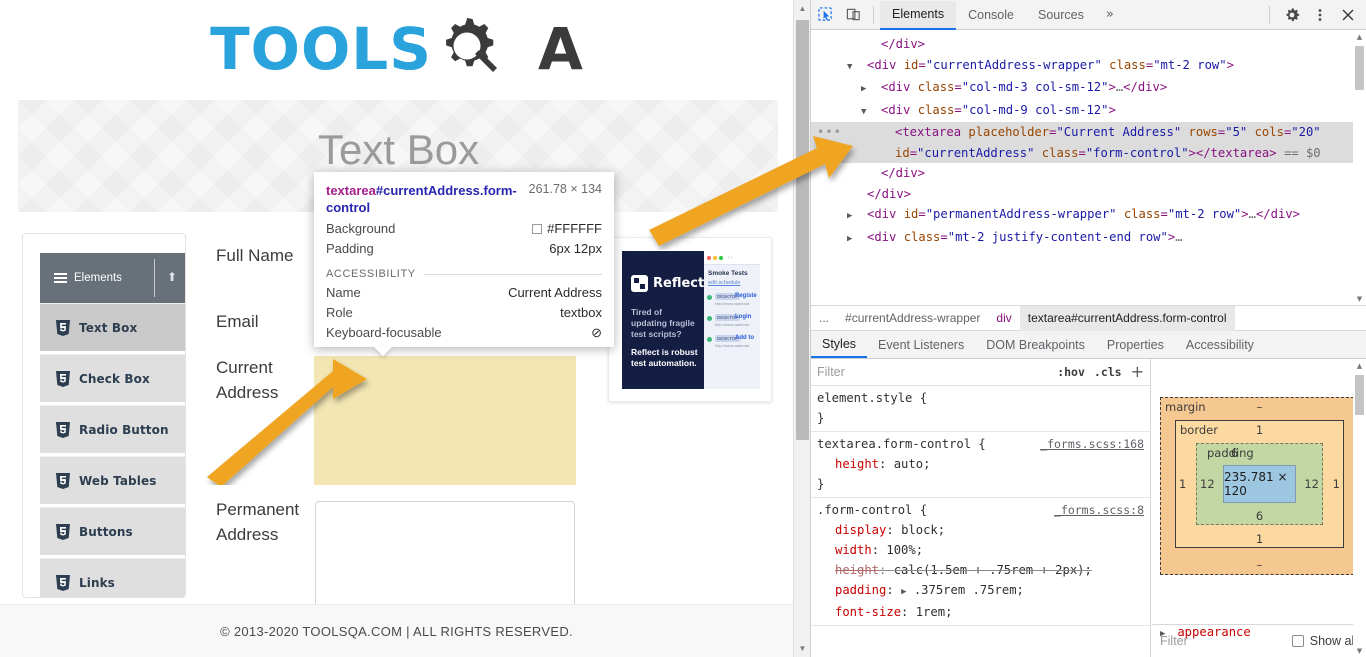 Image resolution: width=1366 pixels, height=657 pixels. What do you see at coordinates (1207, 484) in the screenshot?
I see `box-padding-left: 12` at bounding box center [1207, 484].